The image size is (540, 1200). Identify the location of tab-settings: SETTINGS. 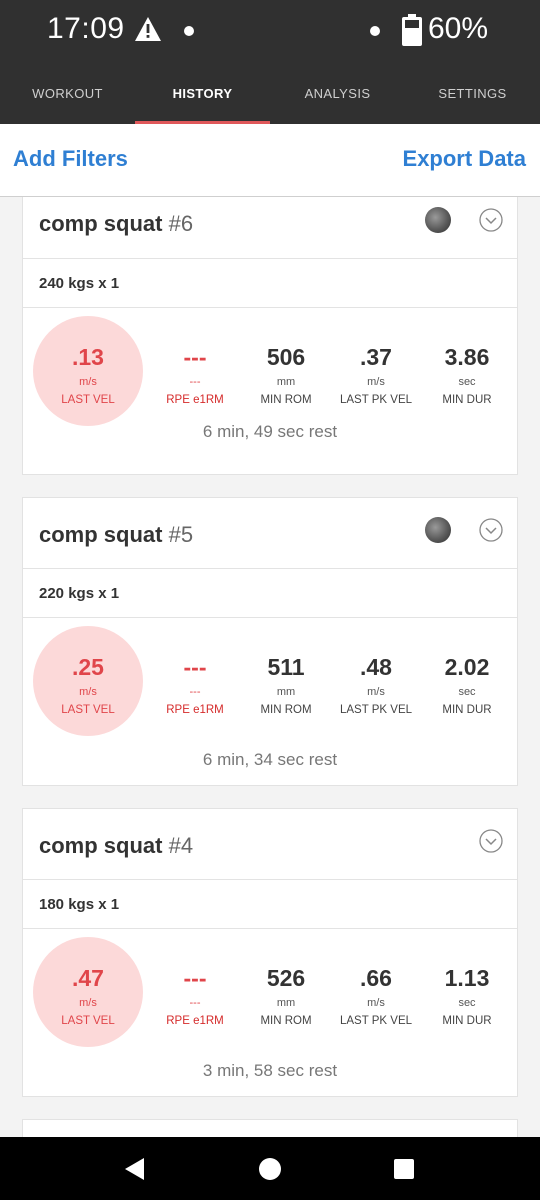
(472, 93).